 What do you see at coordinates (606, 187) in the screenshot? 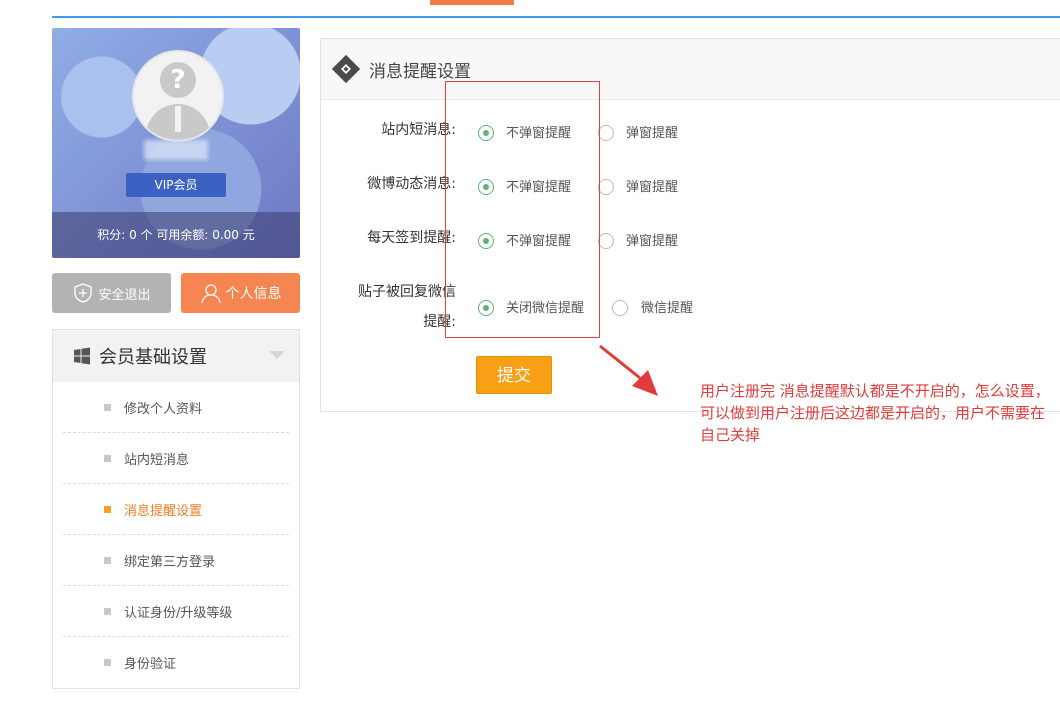
I see `radio-weibo-popup` at bounding box center [606, 187].